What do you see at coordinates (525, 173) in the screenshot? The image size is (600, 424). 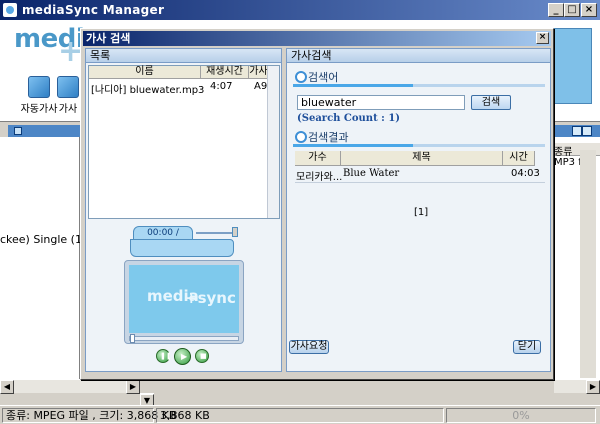 I see `result-time: 04:03` at bounding box center [525, 173].